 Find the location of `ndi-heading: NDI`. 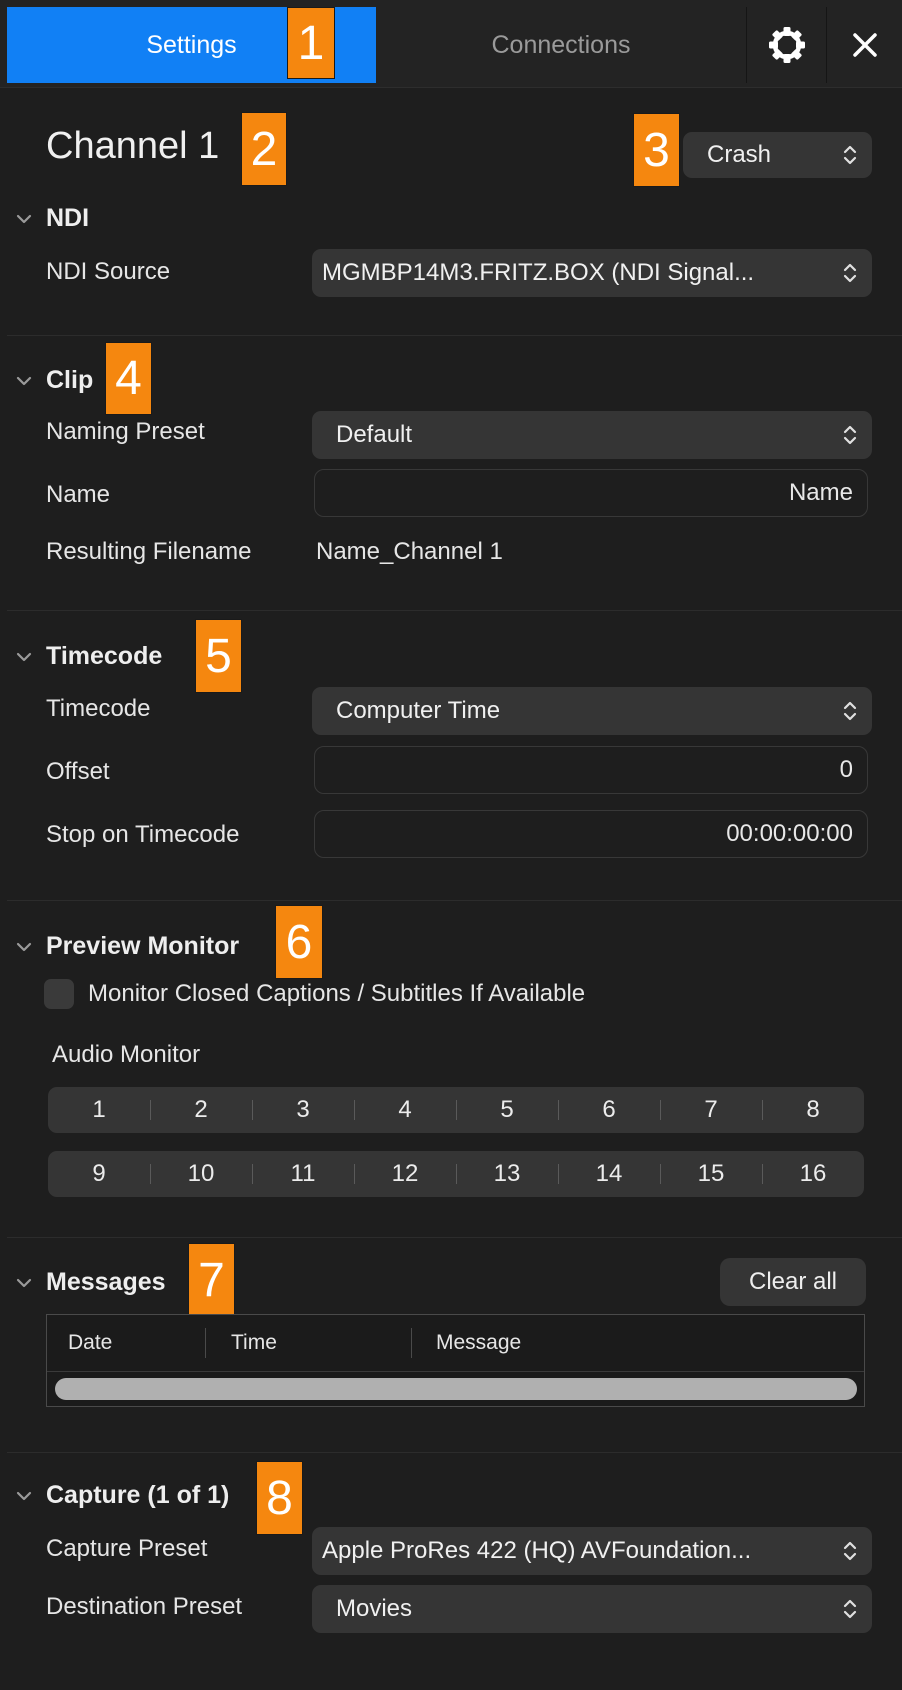

ndi-heading: NDI is located at coordinates (68, 218).